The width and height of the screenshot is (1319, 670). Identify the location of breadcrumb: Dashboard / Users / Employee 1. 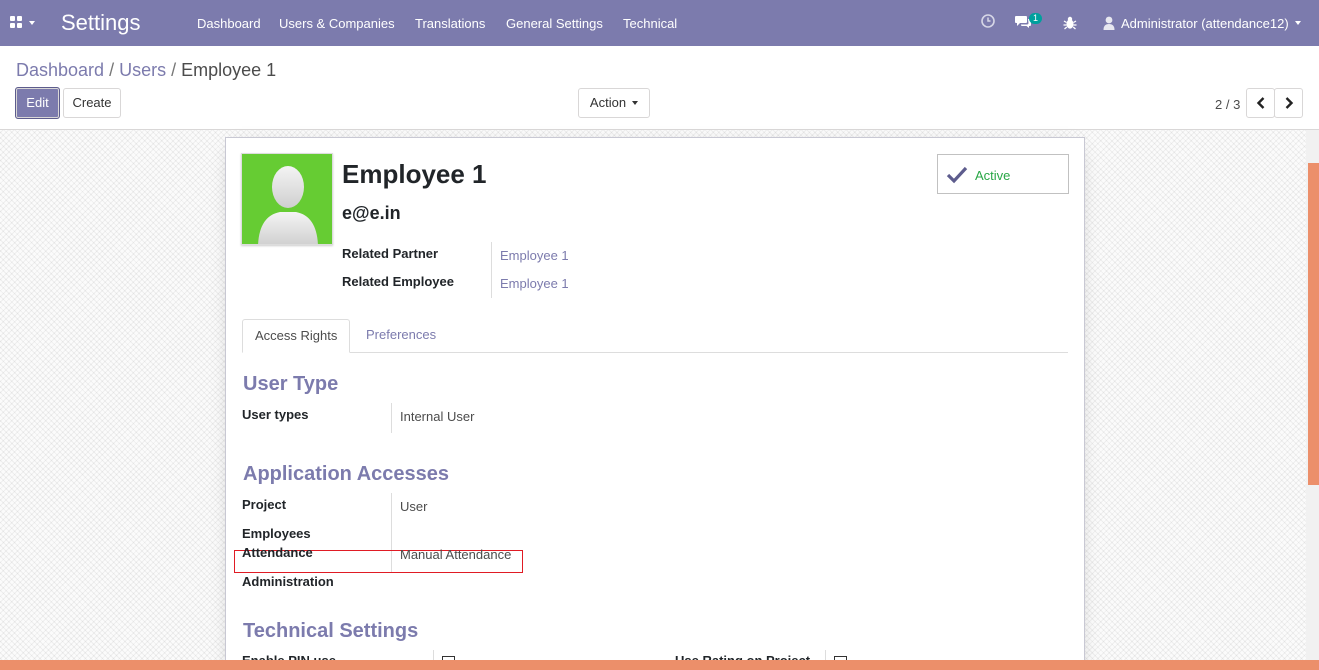
(146, 70).